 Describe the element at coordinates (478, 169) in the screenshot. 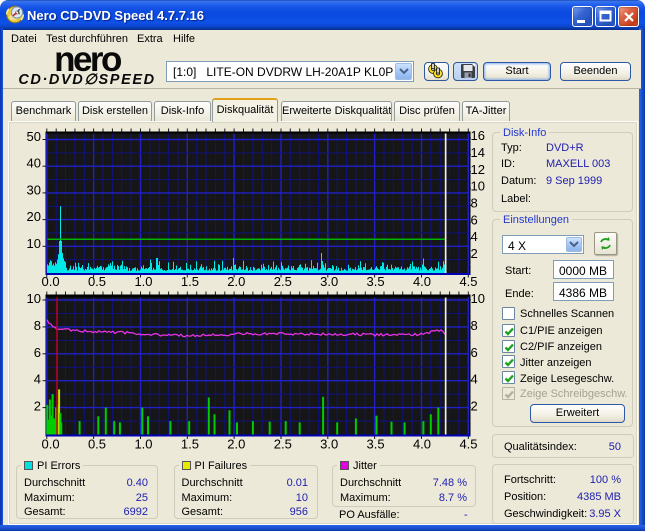

I see `svg-text: 12` at that location.